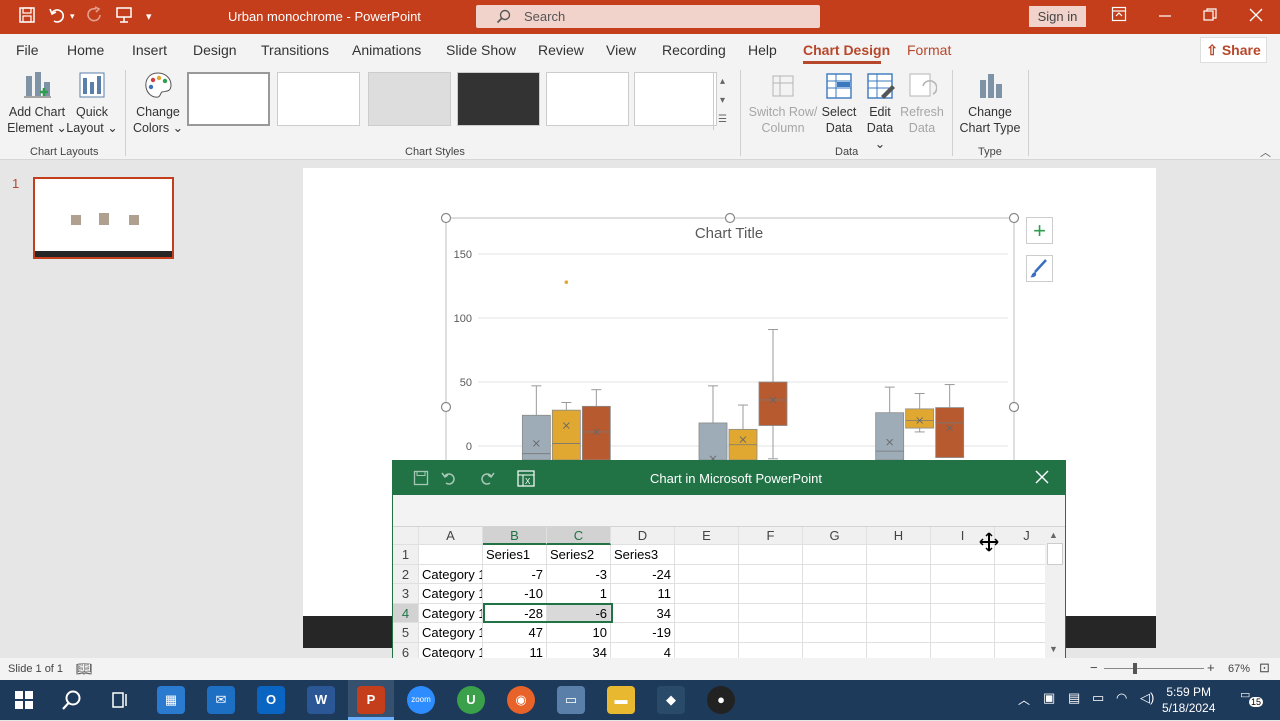  What do you see at coordinates (771, 650) in the screenshot?
I see `cell-f6` at bounding box center [771, 650].